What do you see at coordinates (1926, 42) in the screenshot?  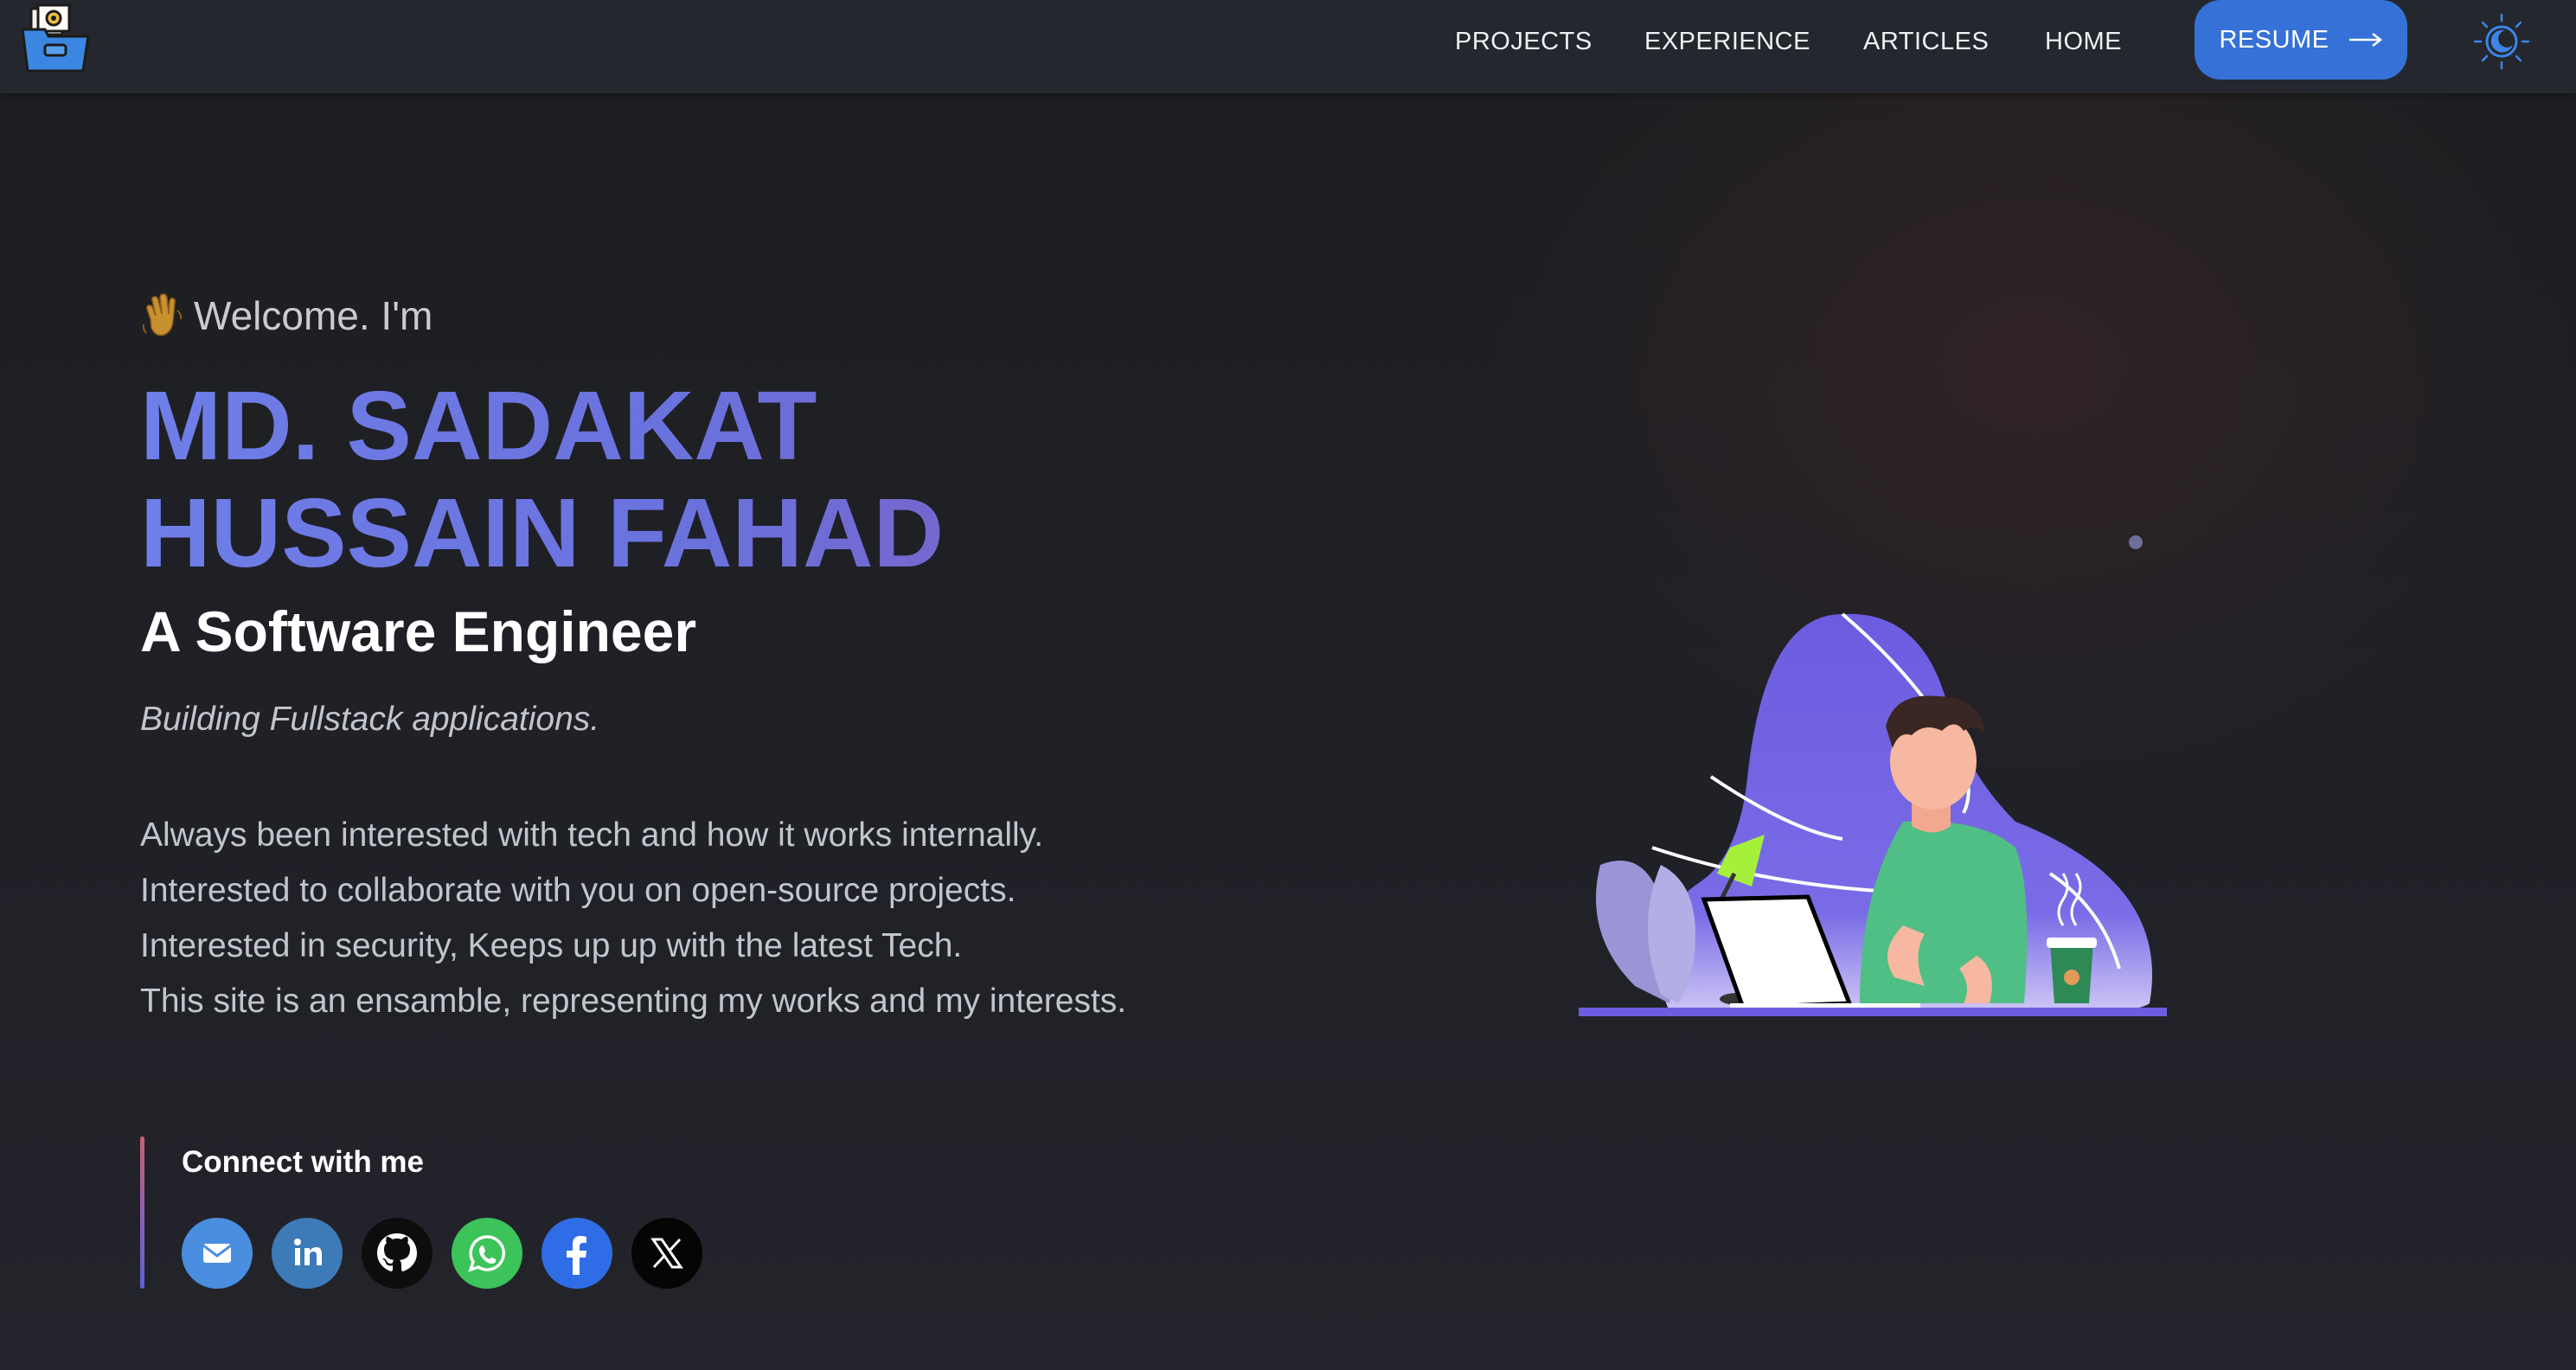 I see `nav-link-articles: ARTICLES` at bounding box center [1926, 42].